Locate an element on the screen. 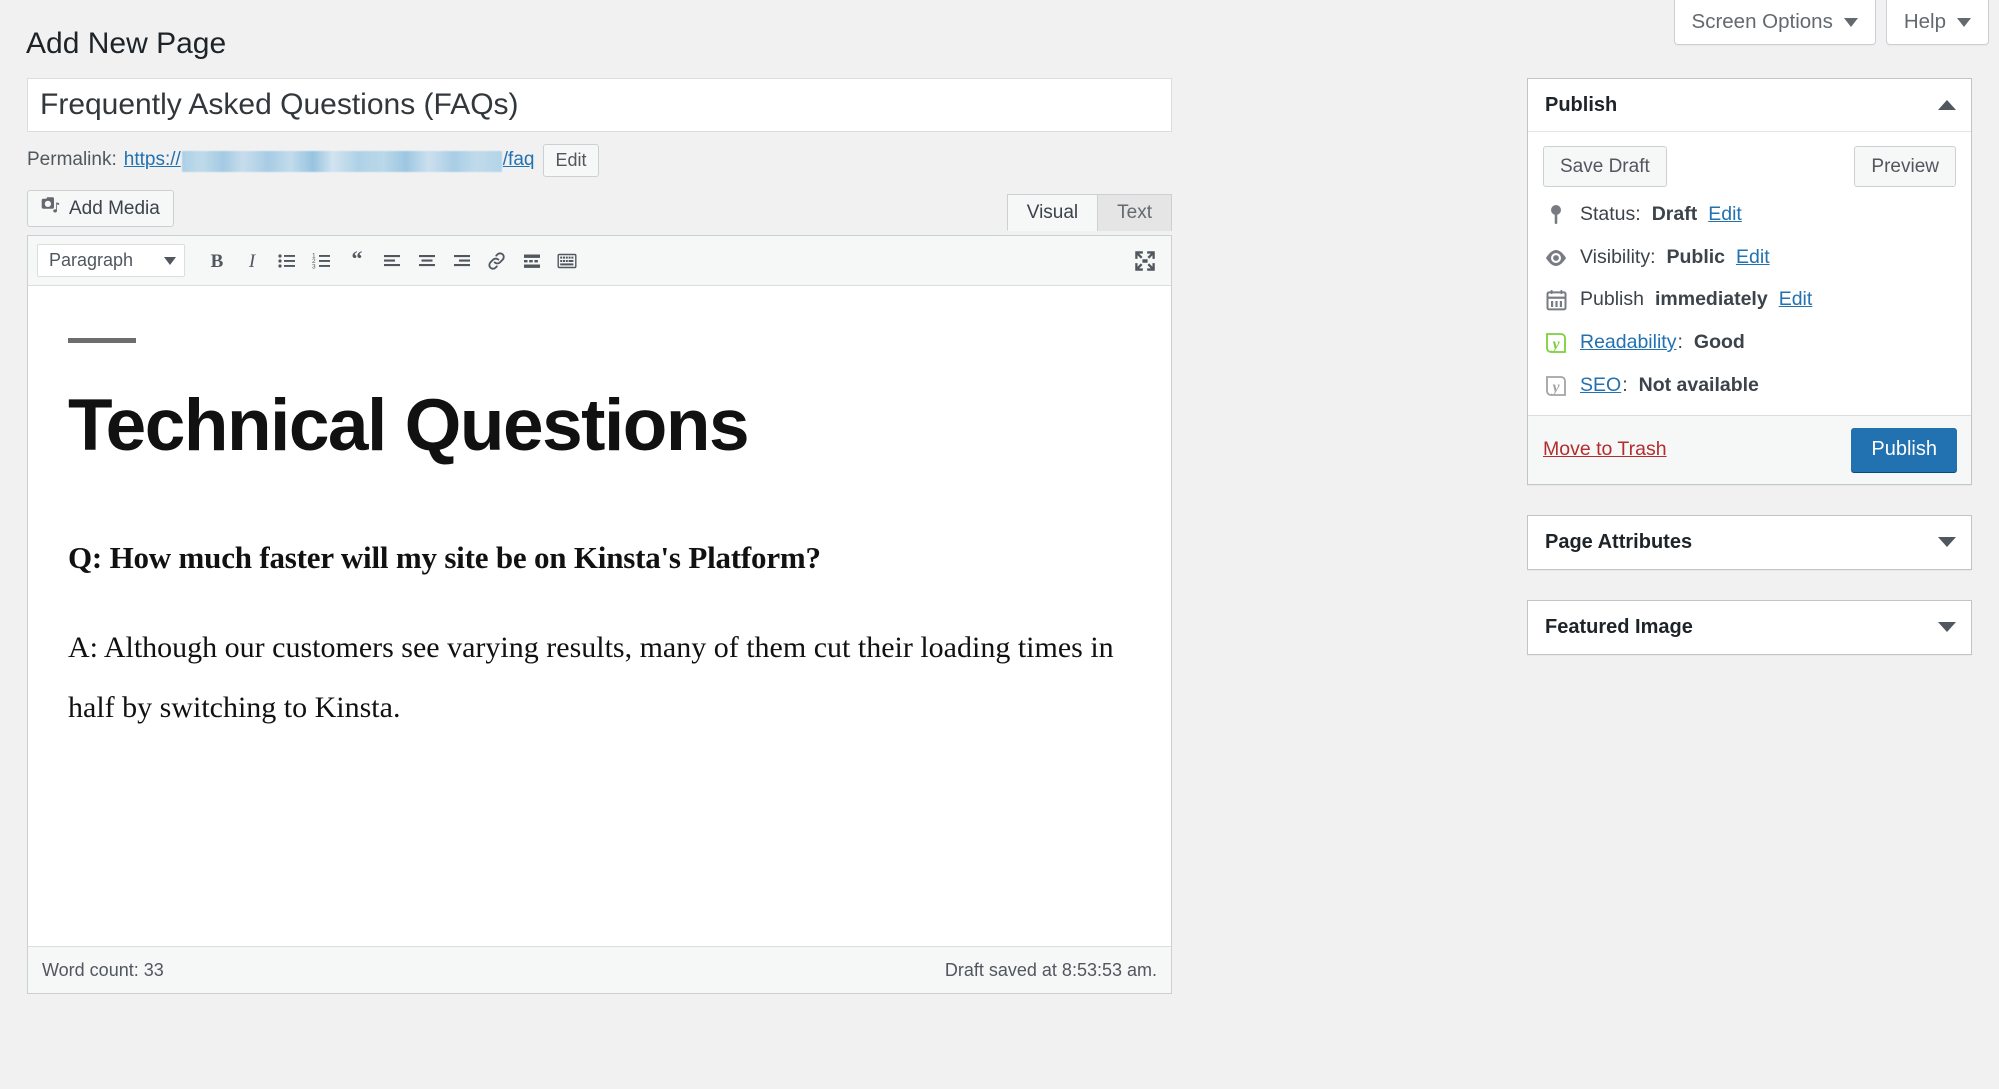 The height and width of the screenshot is (1089, 1999). read-more-button is located at coordinates (531, 260).